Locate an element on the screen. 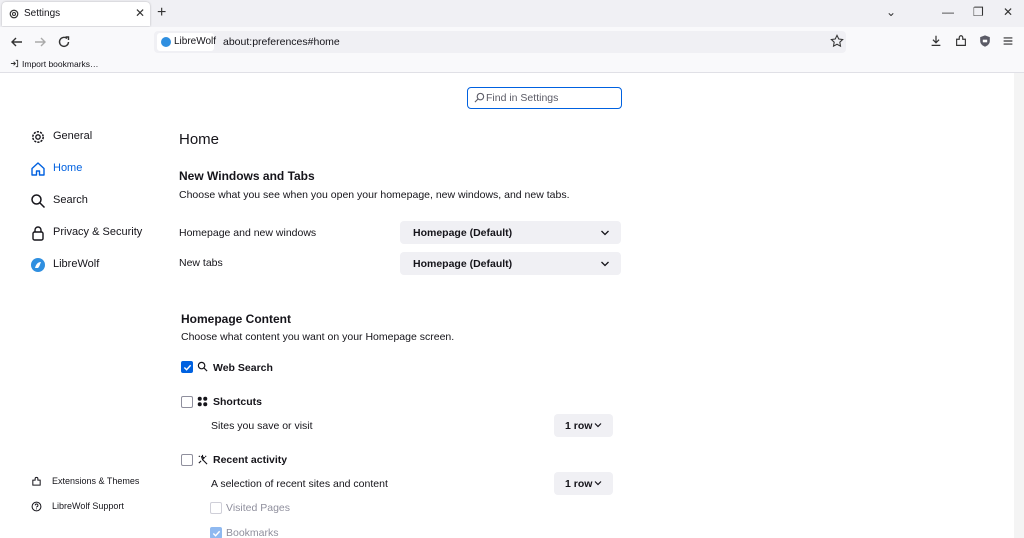 Image resolution: width=1024 pixels, height=538 pixels. star-icon is located at coordinates (837, 41).